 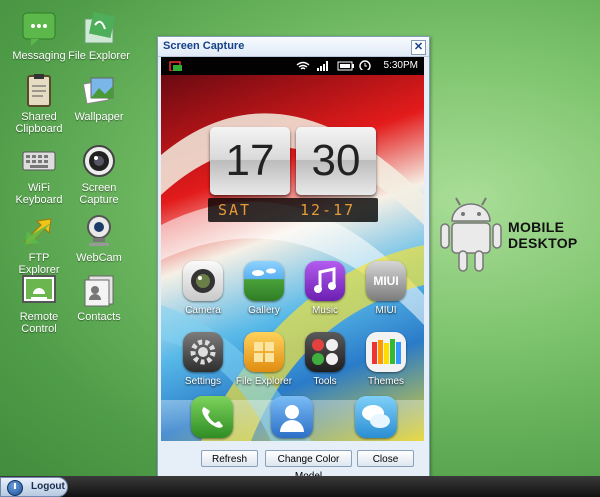 I want to click on webcam-icon, so click(x=99, y=231).